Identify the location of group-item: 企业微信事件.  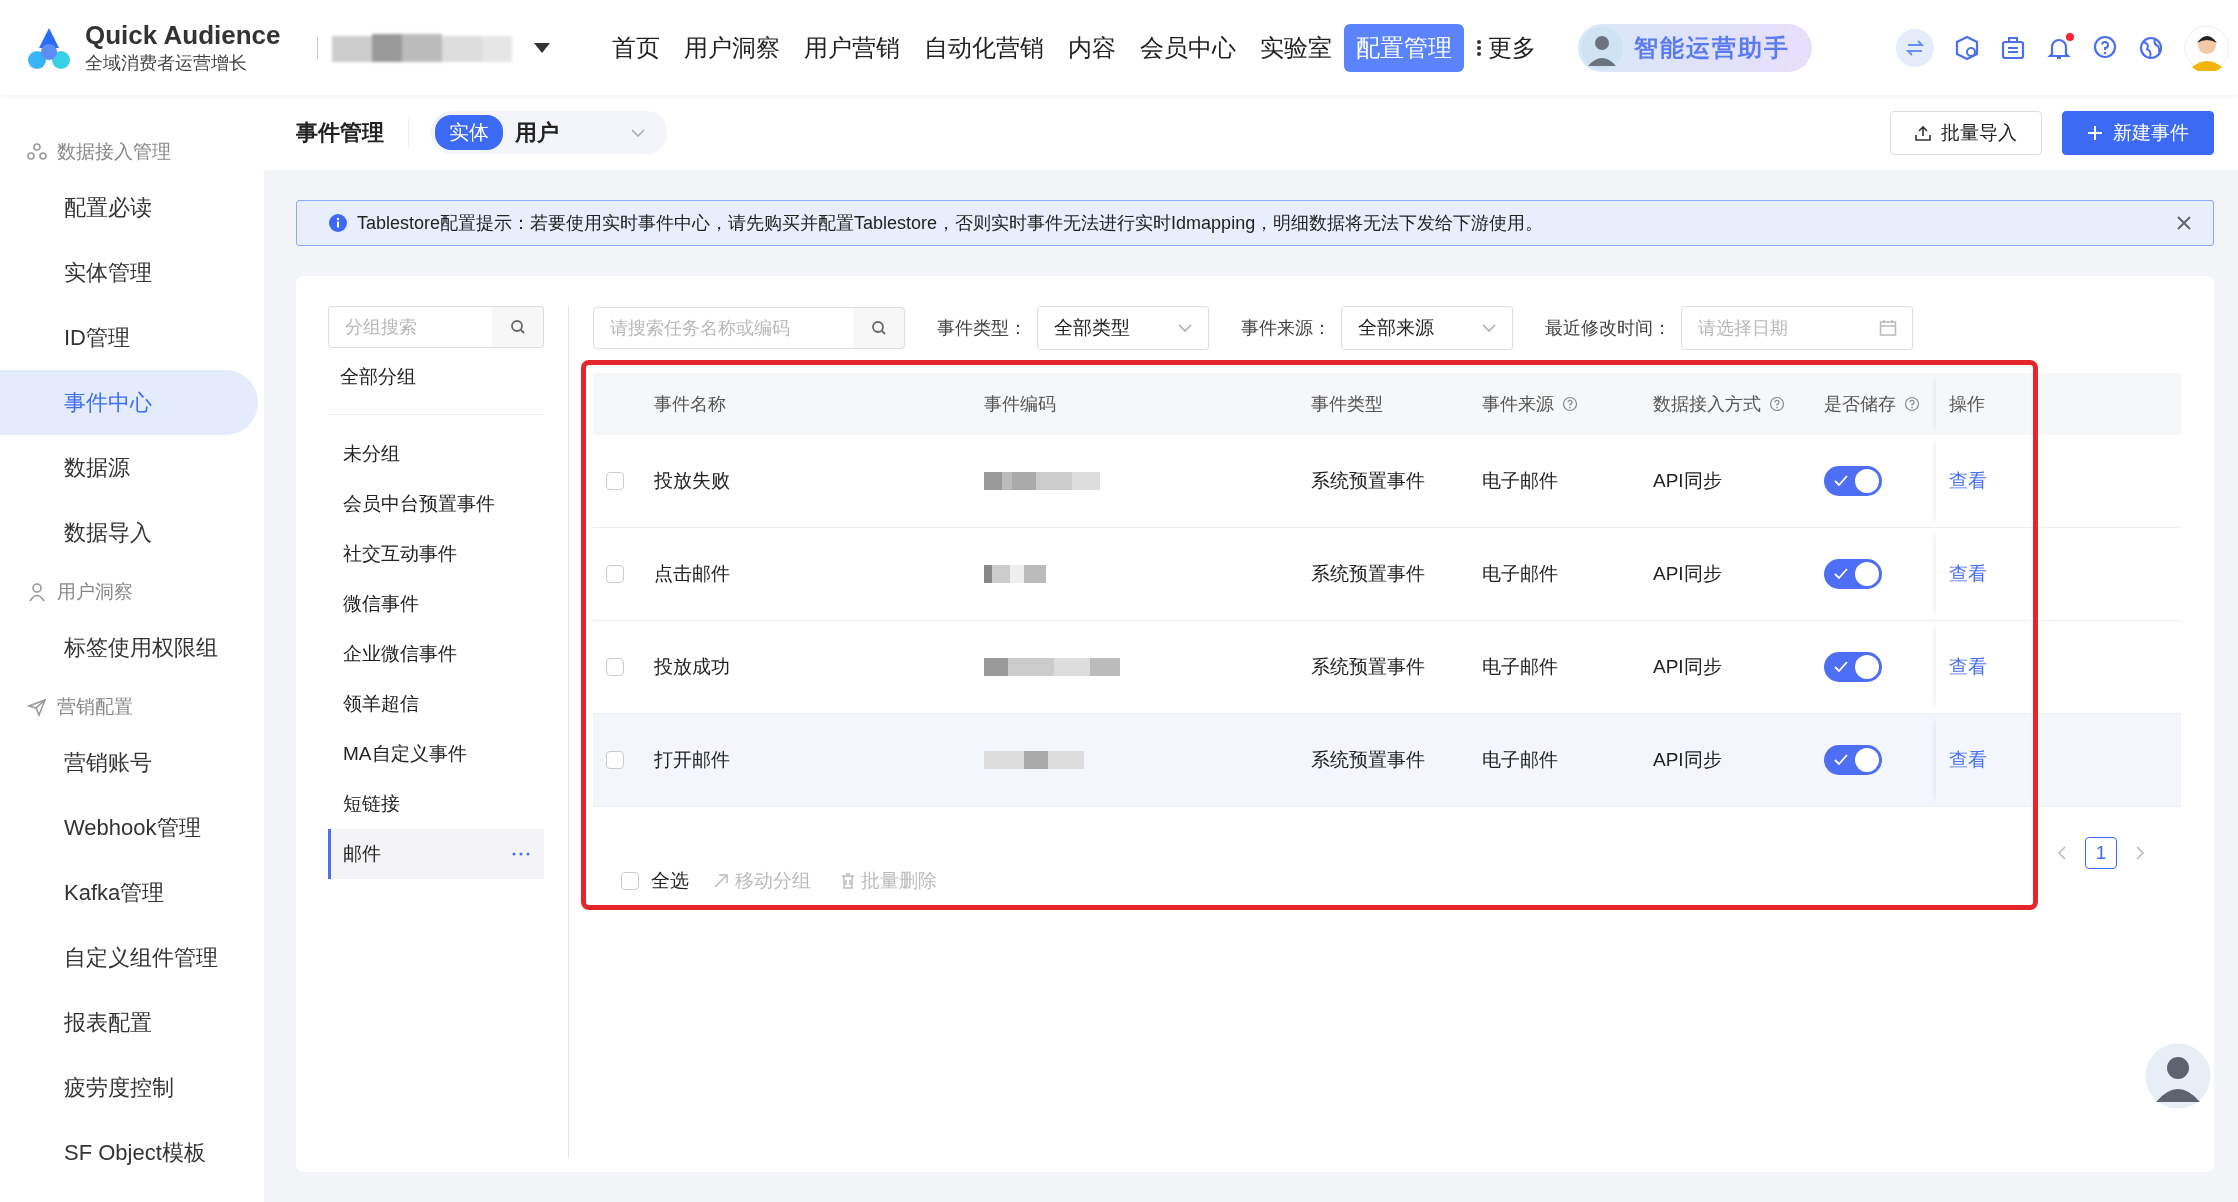
(400, 654).